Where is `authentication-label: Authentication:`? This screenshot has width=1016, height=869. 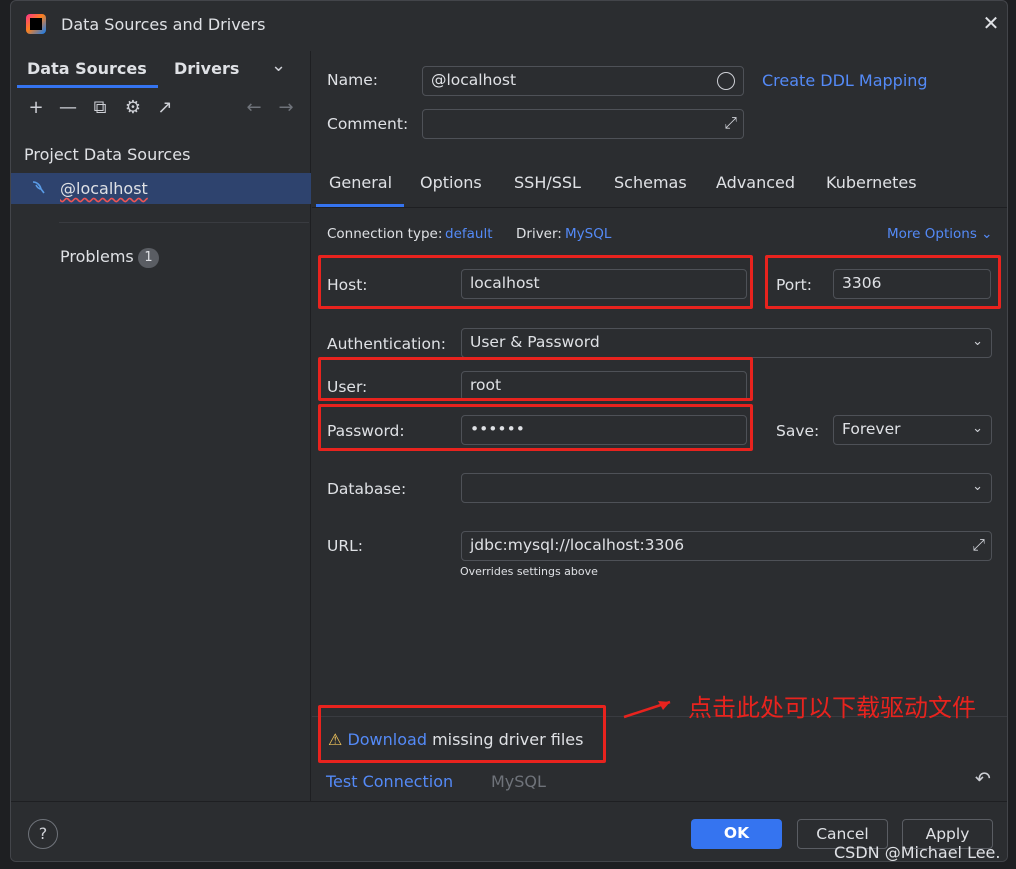
authentication-label: Authentication: is located at coordinates (387, 344).